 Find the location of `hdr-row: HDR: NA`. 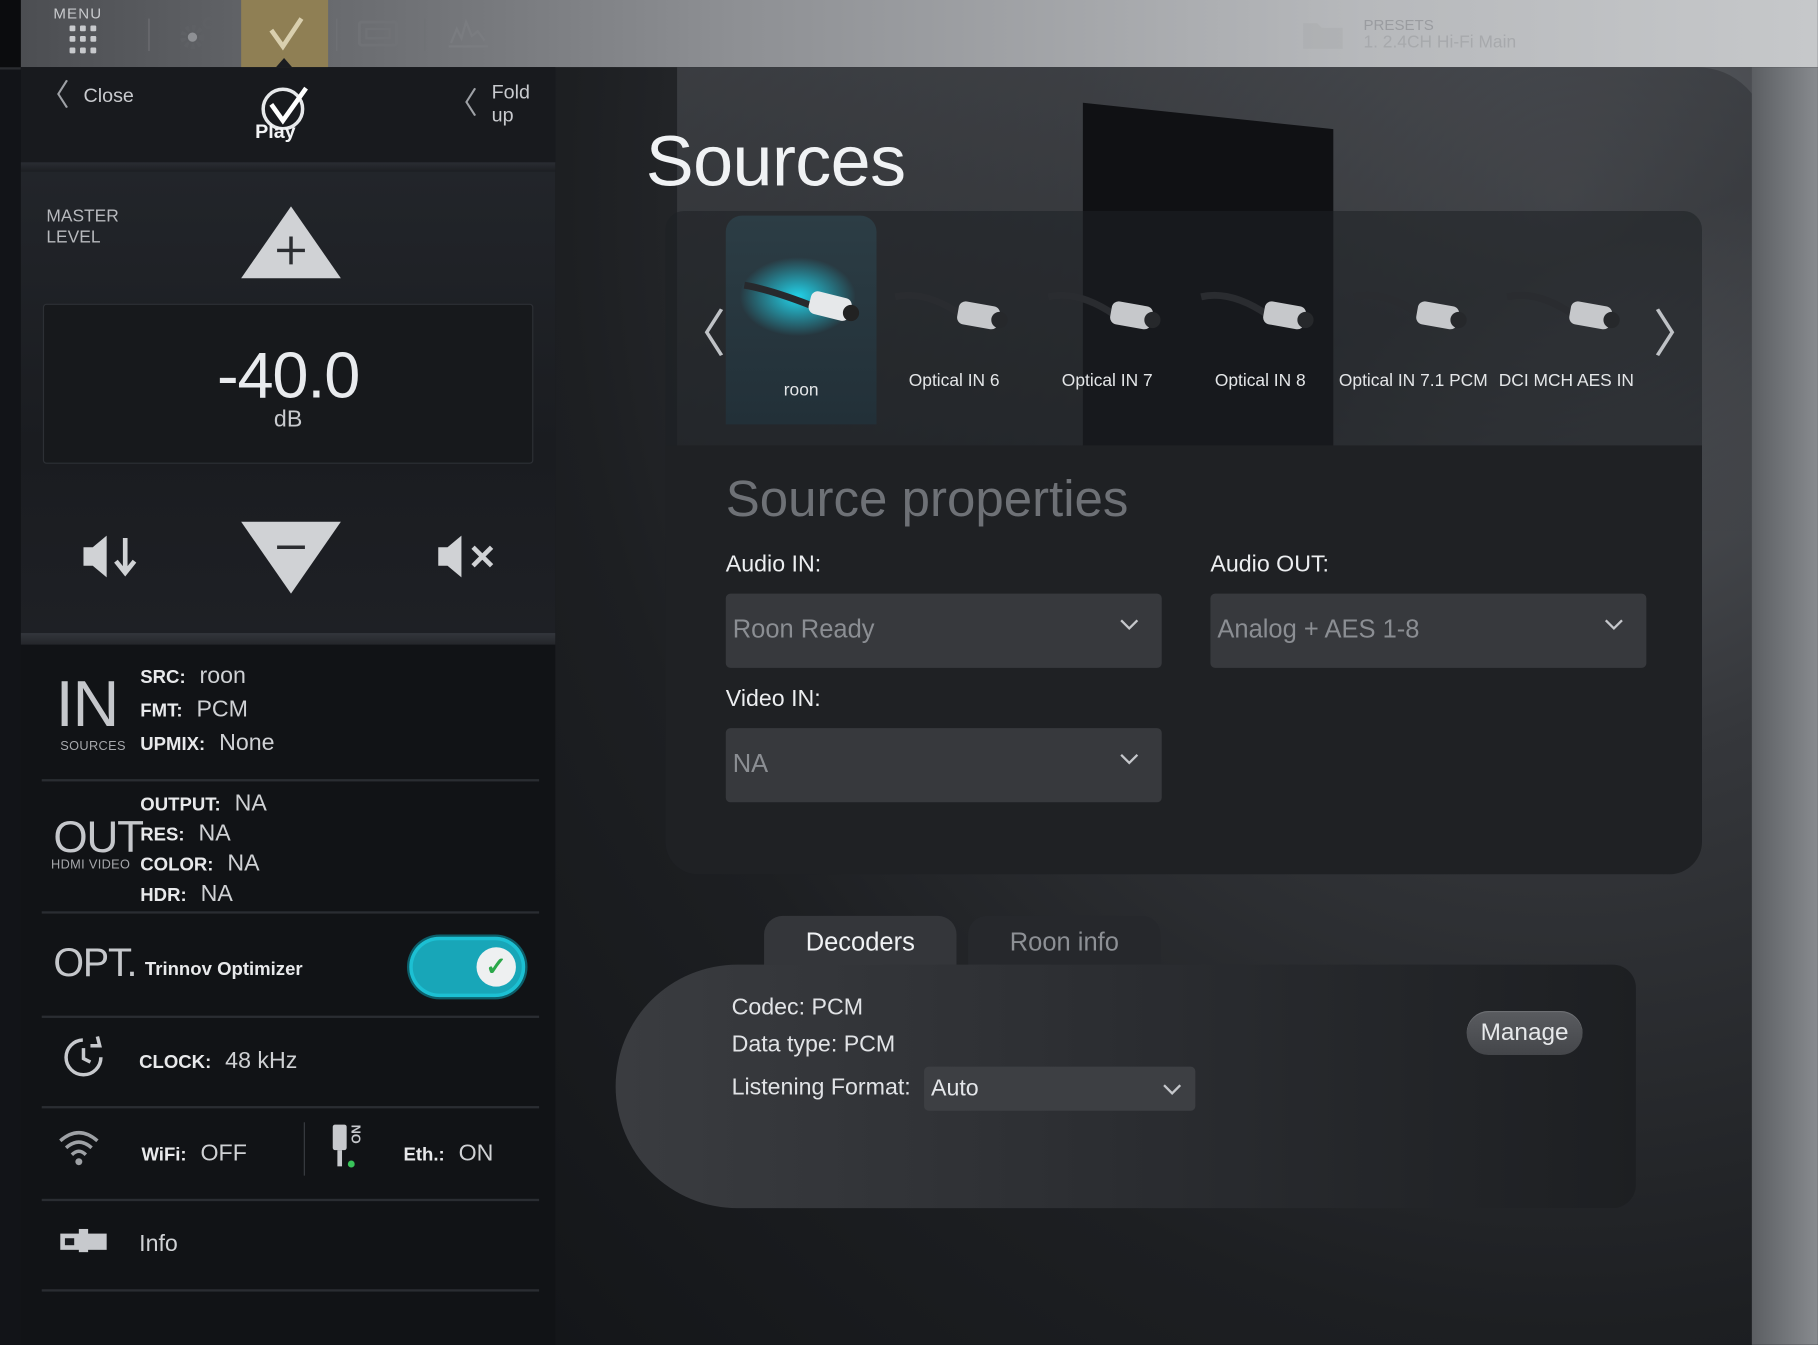

hdr-row: HDR: NA is located at coordinates (186, 894).